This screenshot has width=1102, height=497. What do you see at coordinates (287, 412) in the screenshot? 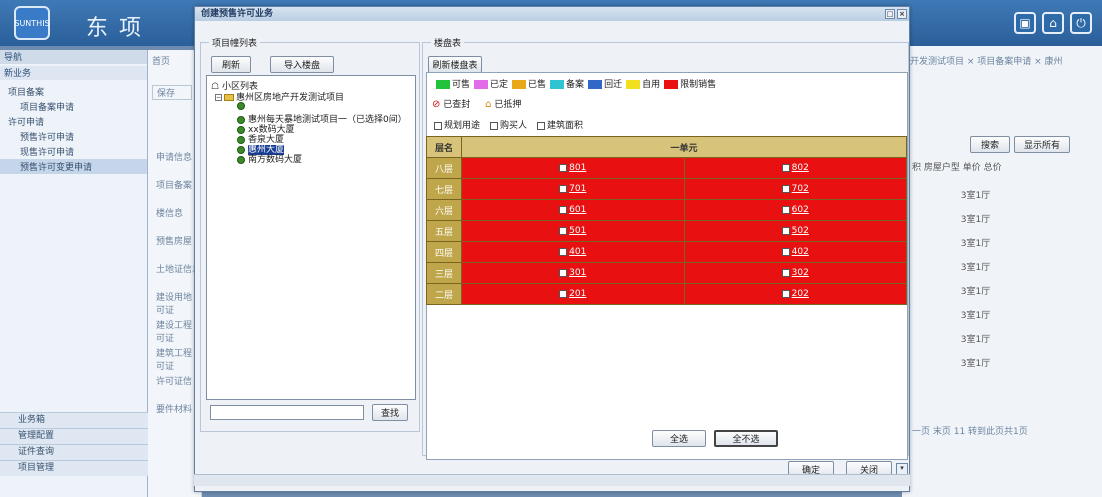
I see `search-input` at bounding box center [287, 412].